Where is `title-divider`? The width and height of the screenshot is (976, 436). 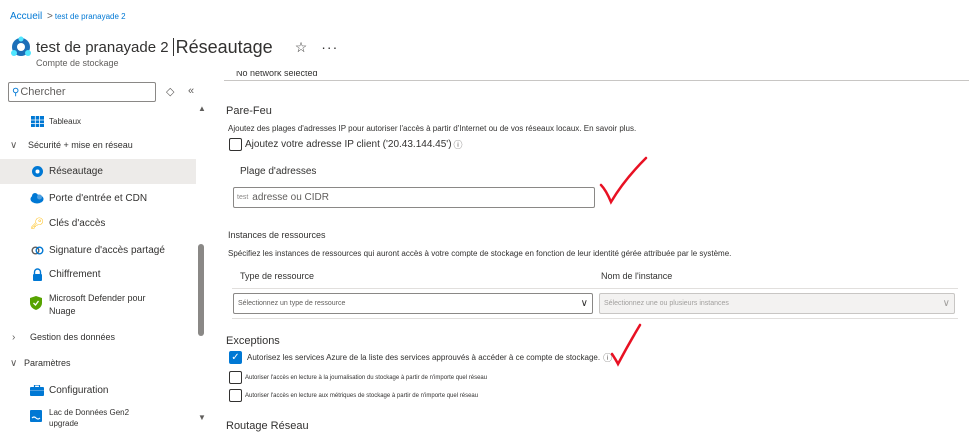 title-divider is located at coordinates (173, 47).